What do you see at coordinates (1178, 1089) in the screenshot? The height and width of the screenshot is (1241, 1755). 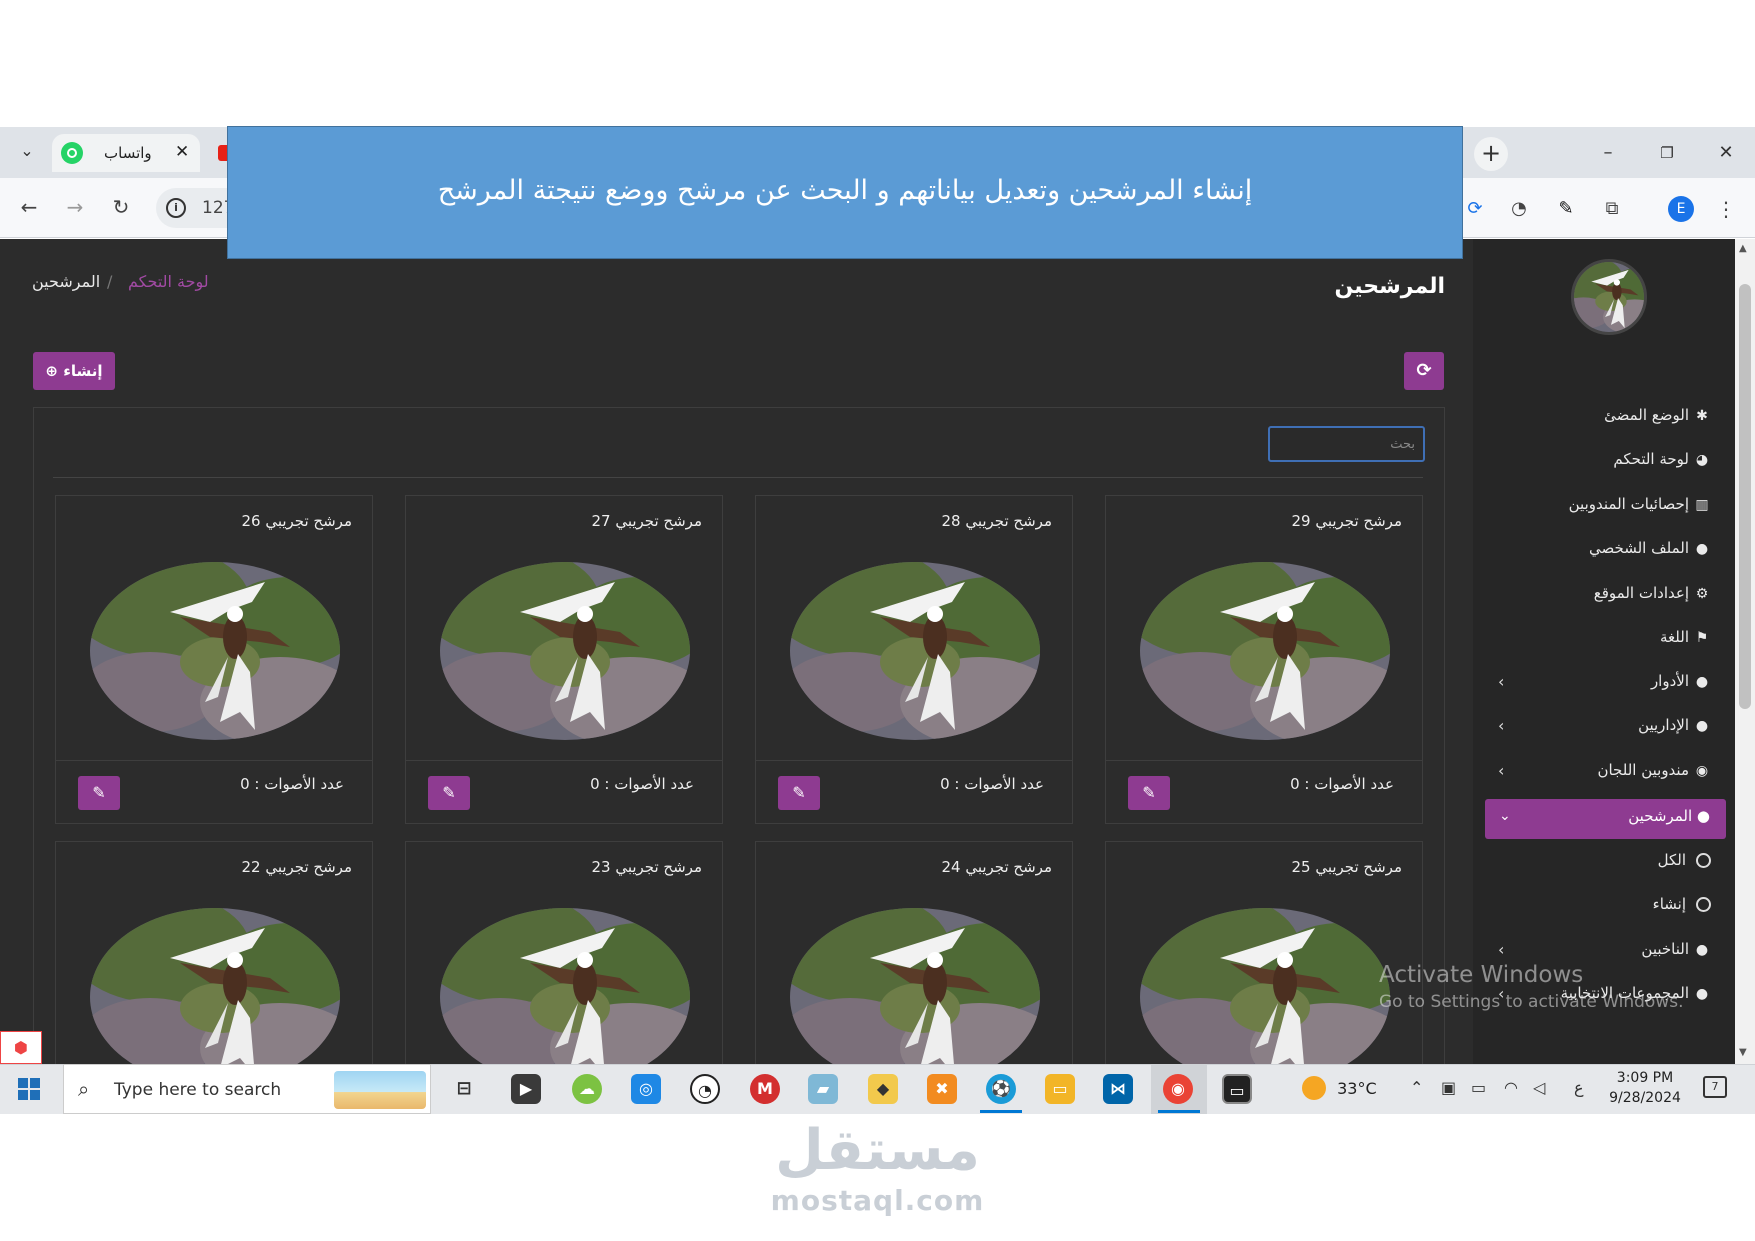 I see `chrome-icon: ◉` at bounding box center [1178, 1089].